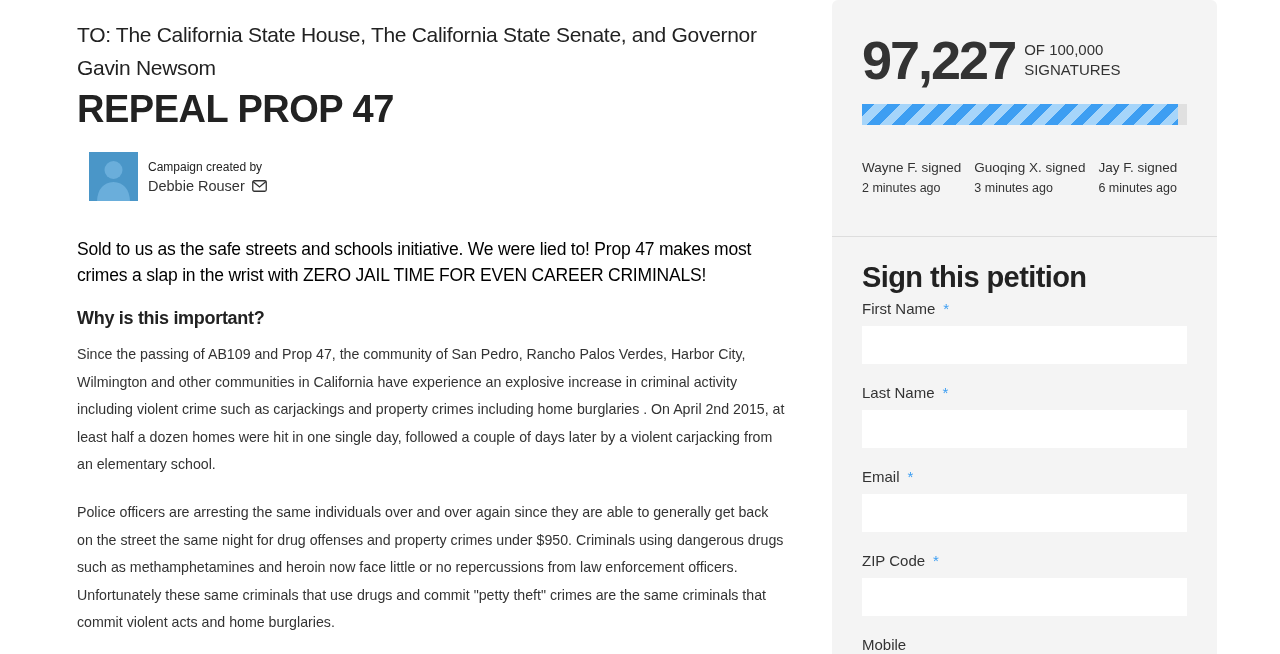  I want to click on signed-time: 2 minutes ago, so click(902, 188).